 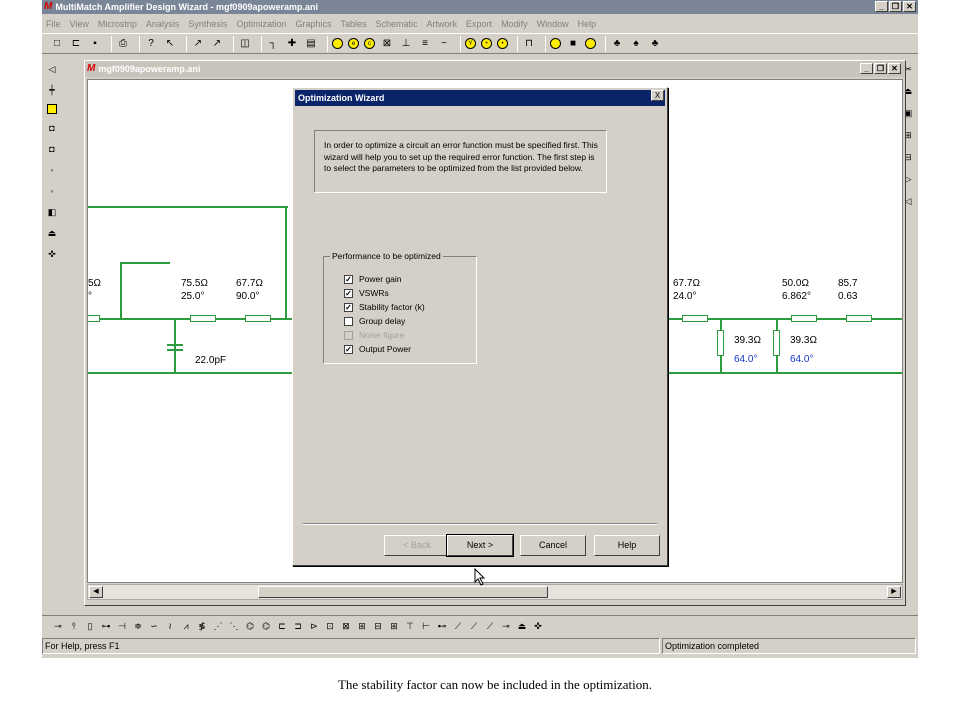 I want to click on hybrid-icon: ⌬, so click(x=266, y=627).